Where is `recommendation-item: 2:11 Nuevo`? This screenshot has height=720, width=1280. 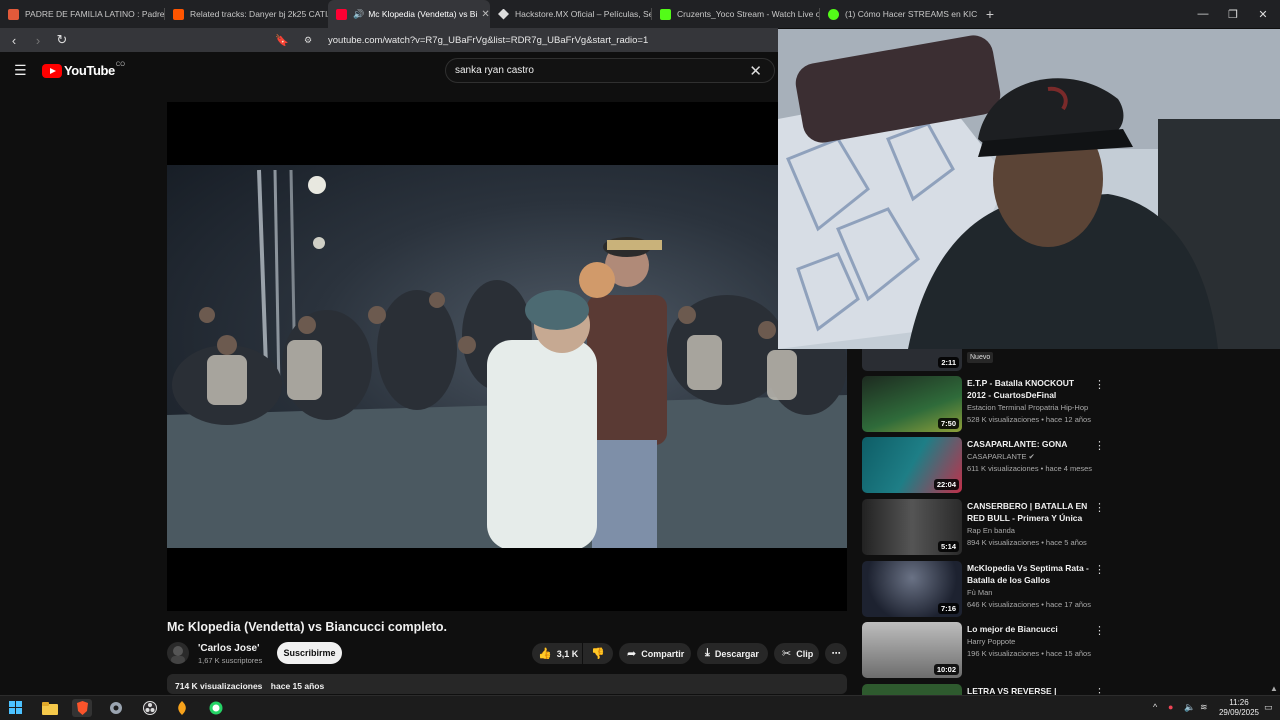
recommendation-item: 2:11 Nuevo is located at coordinates (982, 360).